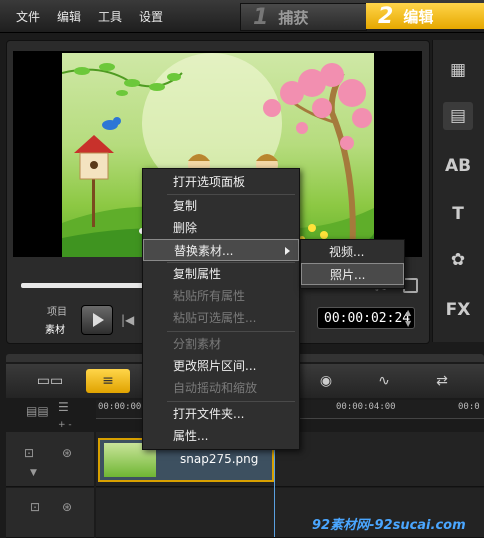  I want to click on clip-name: snap275.png, so click(219, 459).